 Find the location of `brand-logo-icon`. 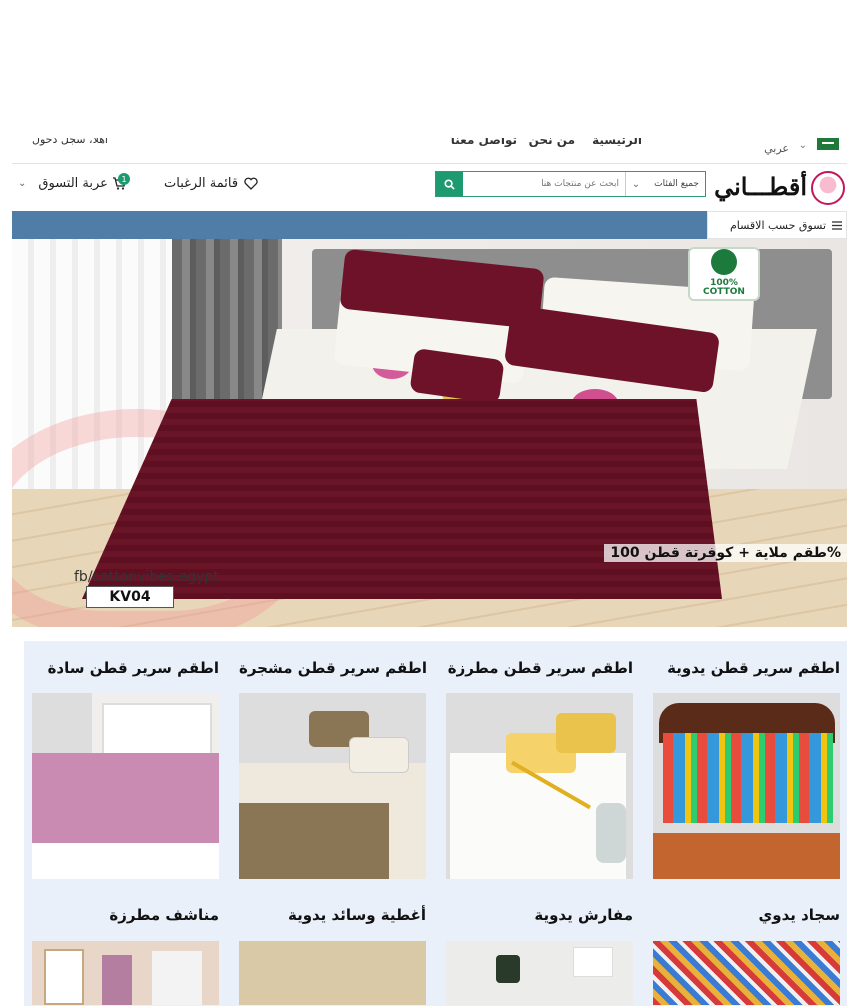

brand-logo-icon is located at coordinates (593, 962).